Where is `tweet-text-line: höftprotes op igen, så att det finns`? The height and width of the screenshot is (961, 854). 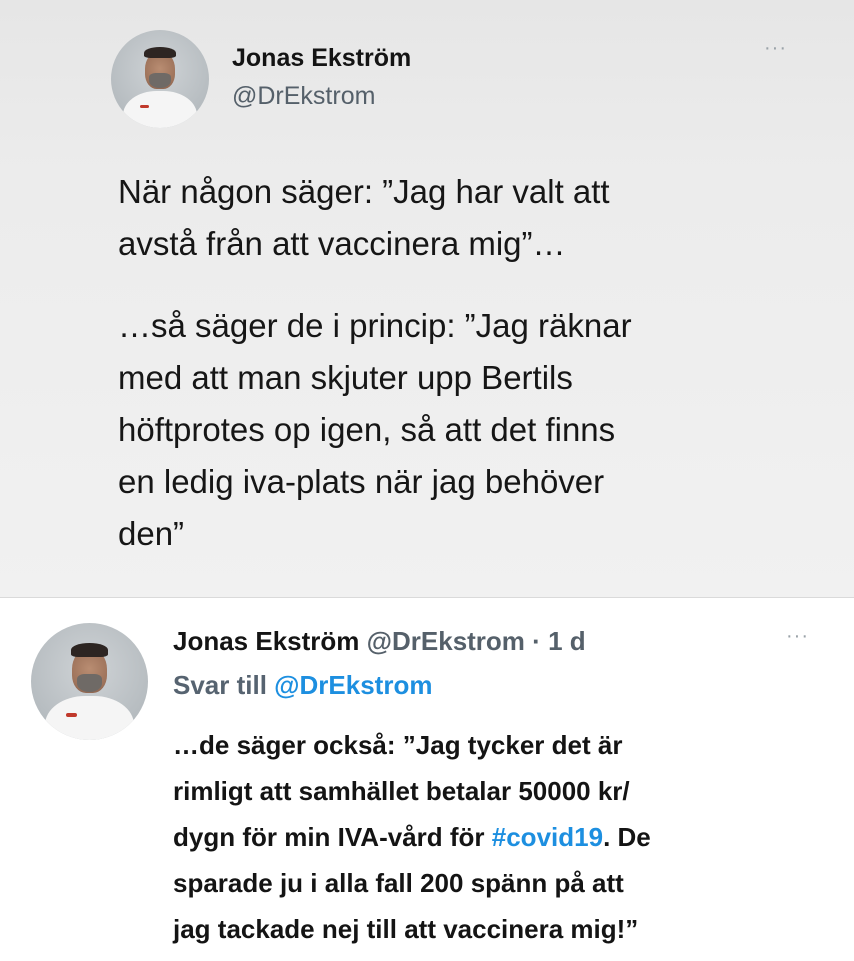
tweet-text-line: höftprotes op igen, så att det finns is located at coordinates (367, 429).